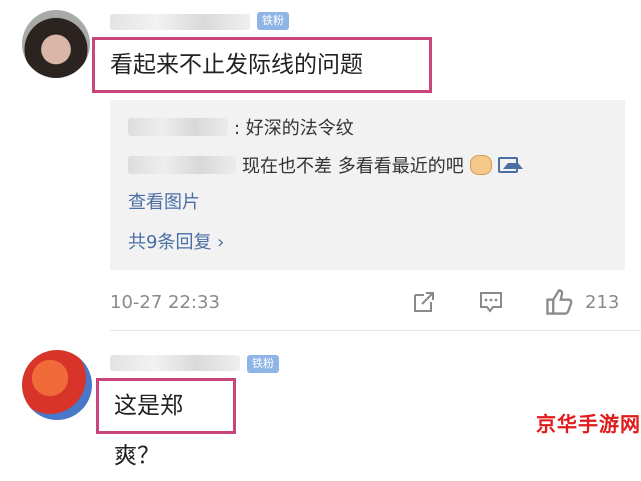 The width and height of the screenshot is (641, 481). Describe the element at coordinates (262, 65) in the screenshot. I see `comment-text: 看起来不止发际线的问题` at that location.